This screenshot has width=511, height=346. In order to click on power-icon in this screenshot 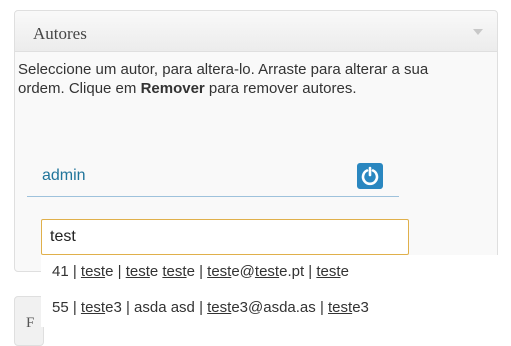, I will do `click(370, 176)`.